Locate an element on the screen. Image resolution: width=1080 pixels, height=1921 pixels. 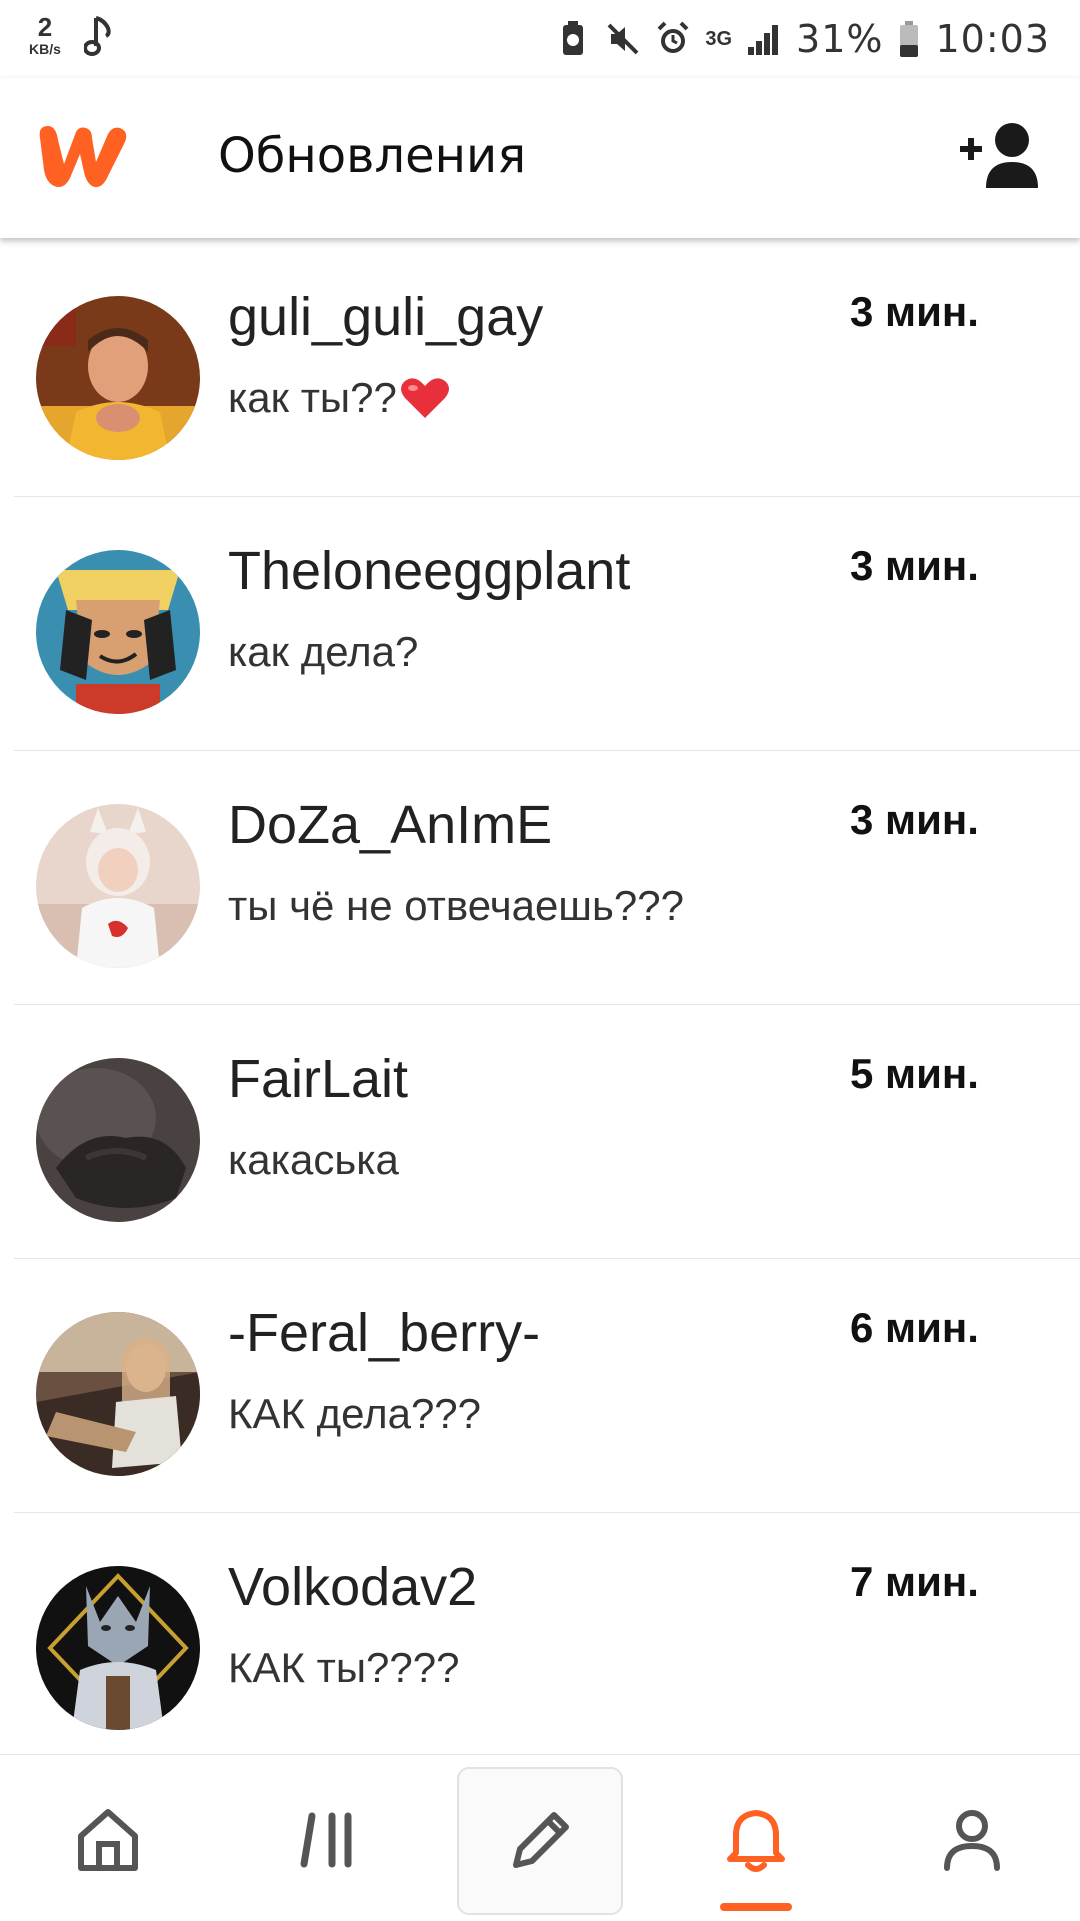
wattpad-logo is located at coordinates (84, 155).